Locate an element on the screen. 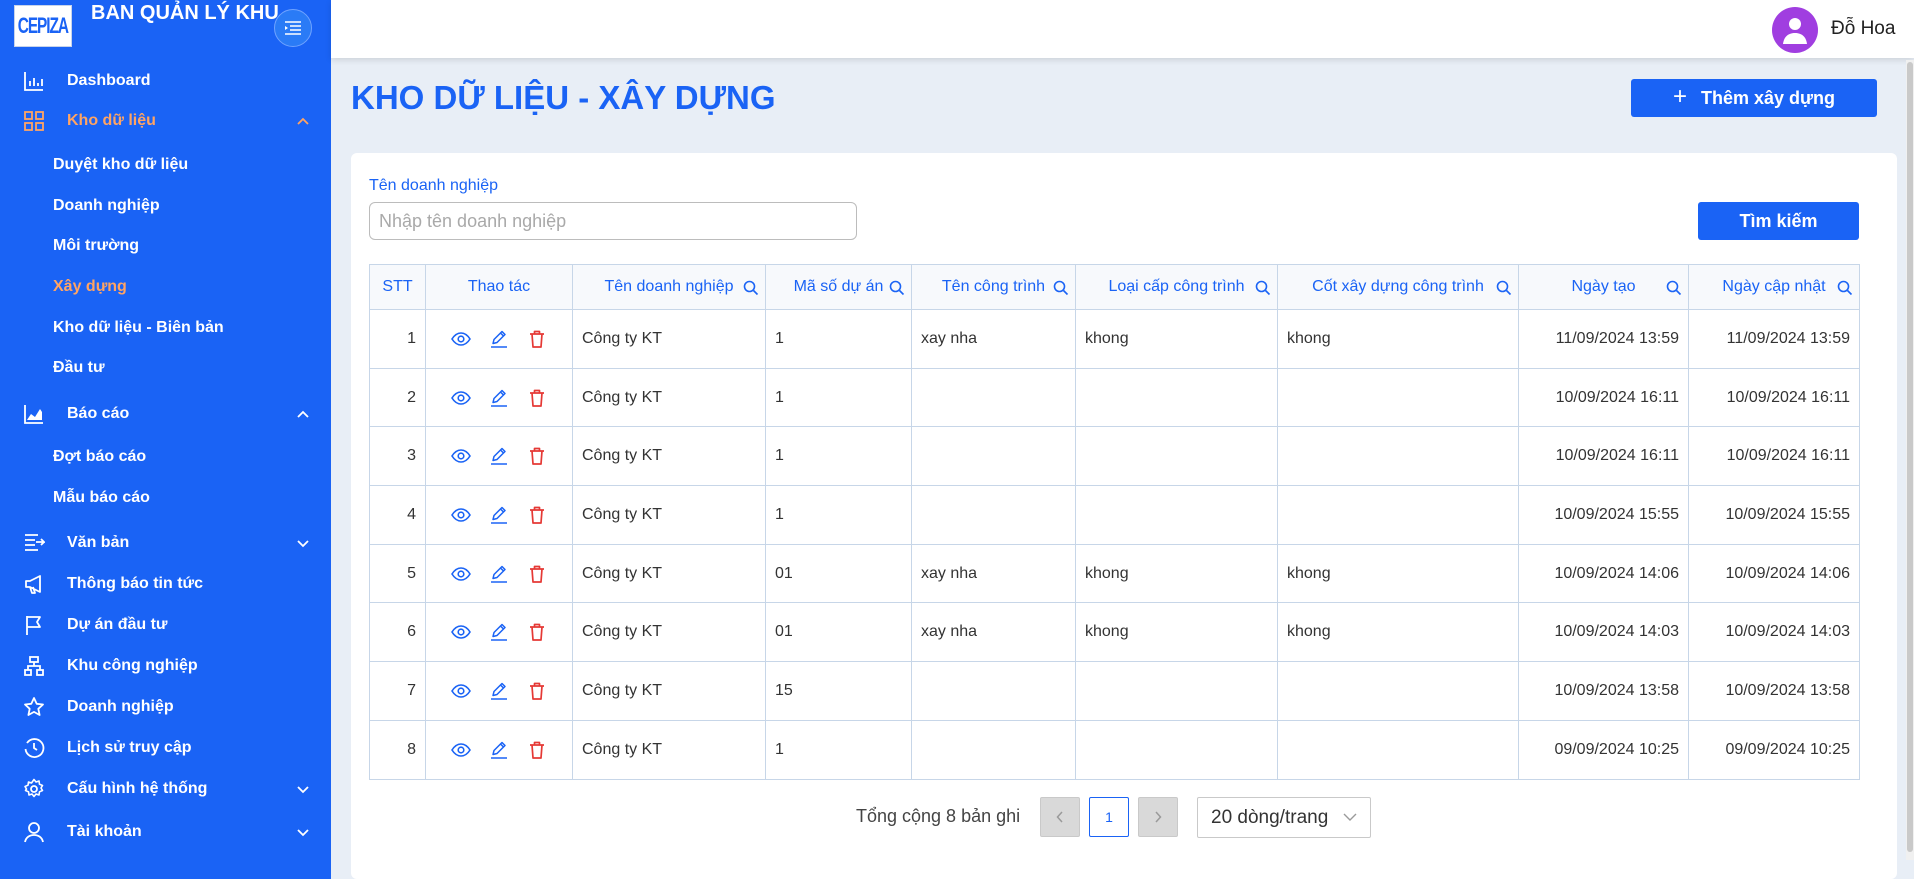 This screenshot has width=1914, height=879. user-name: Đỗ Hoa is located at coordinates (1863, 29).